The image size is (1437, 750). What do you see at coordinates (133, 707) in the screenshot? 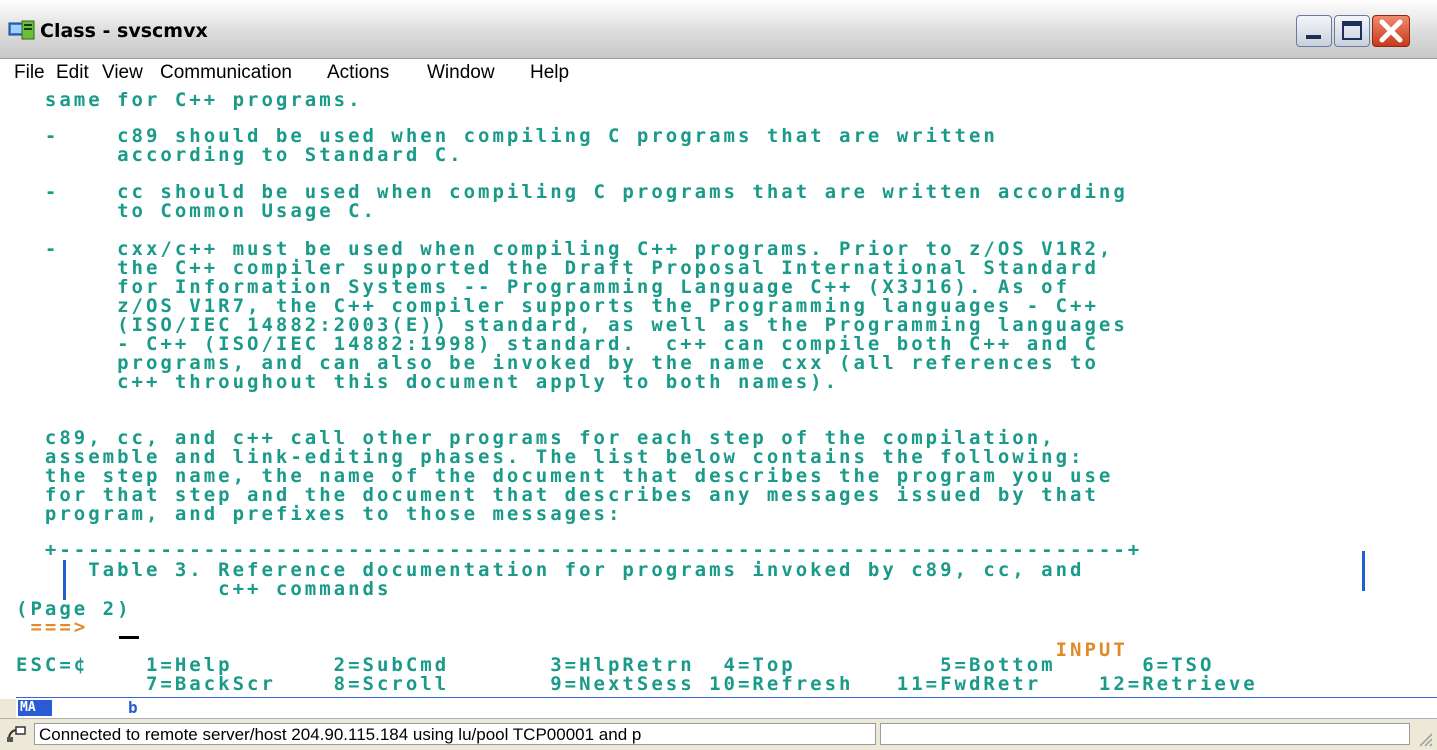
I see `oia-session-indicator: b` at bounding box center [133, 707].